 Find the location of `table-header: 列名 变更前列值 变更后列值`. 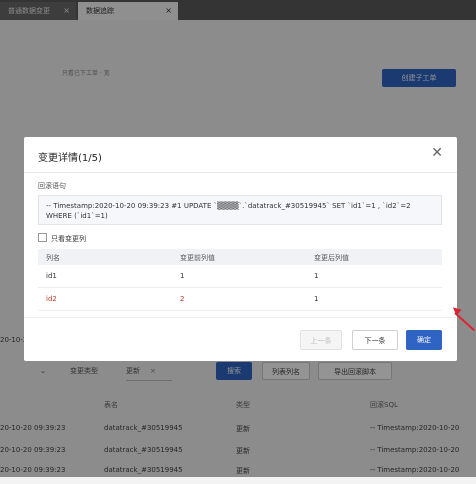

table-header: 列名 变更前列值 变更后列值 is located at coordinates (240, 257).